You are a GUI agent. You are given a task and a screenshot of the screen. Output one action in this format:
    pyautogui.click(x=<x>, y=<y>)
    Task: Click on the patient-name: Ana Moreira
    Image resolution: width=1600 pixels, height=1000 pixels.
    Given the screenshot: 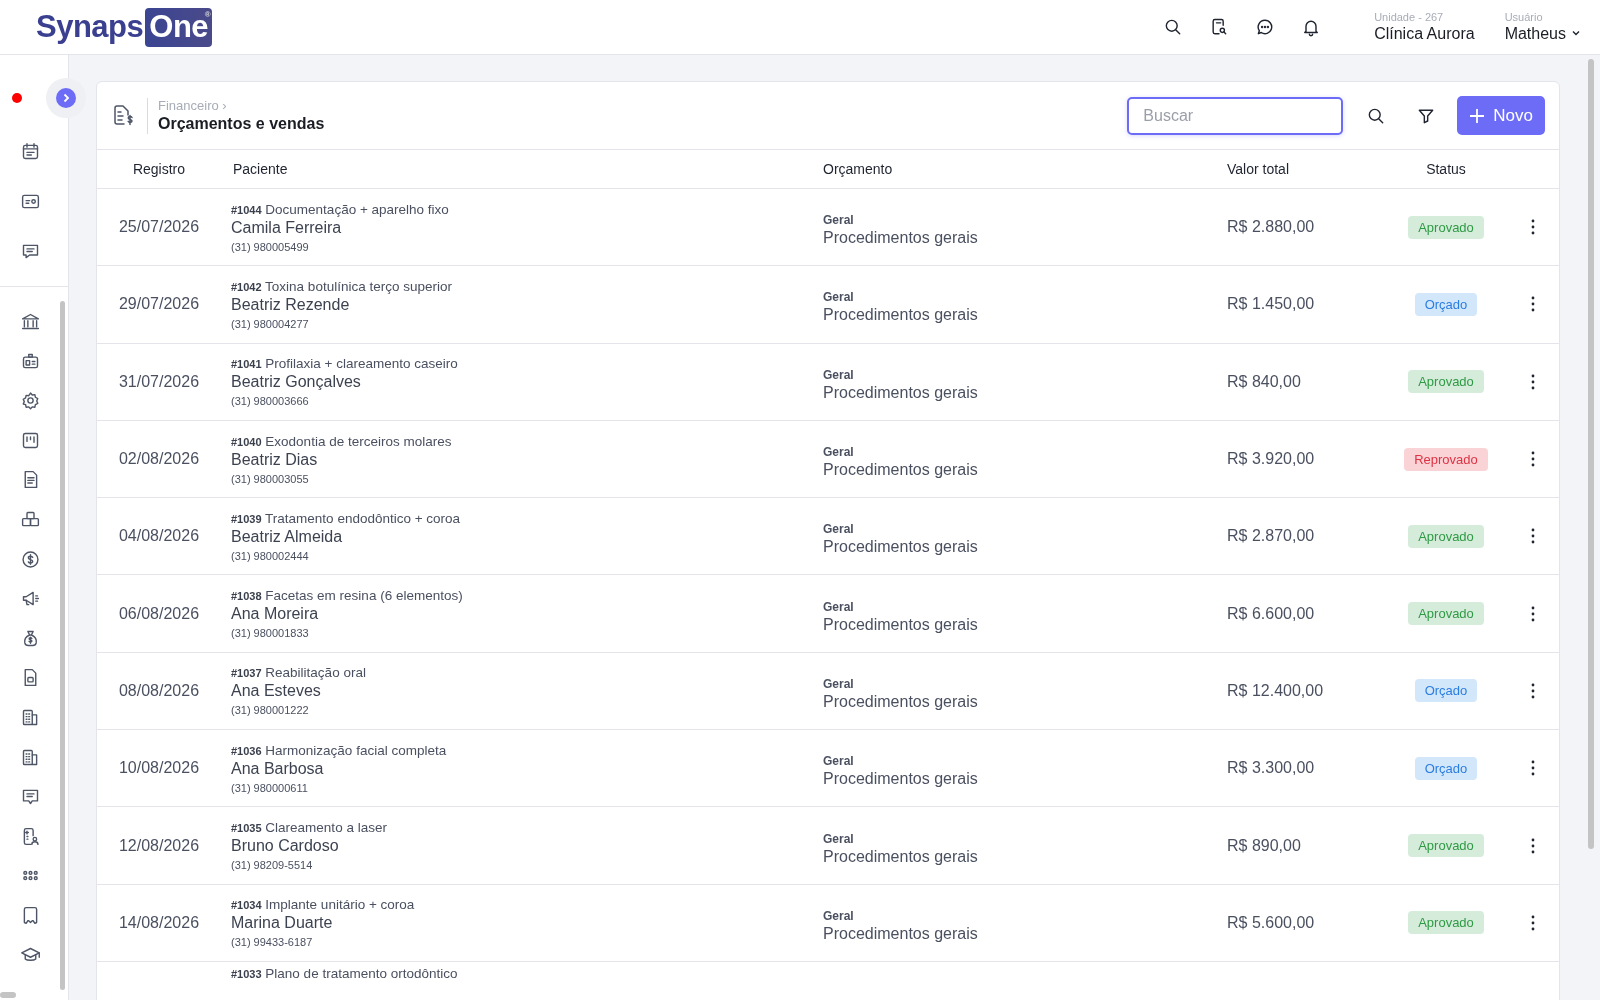 What is the action you would take?
    pyautogui.click(x=521, y=614)
    